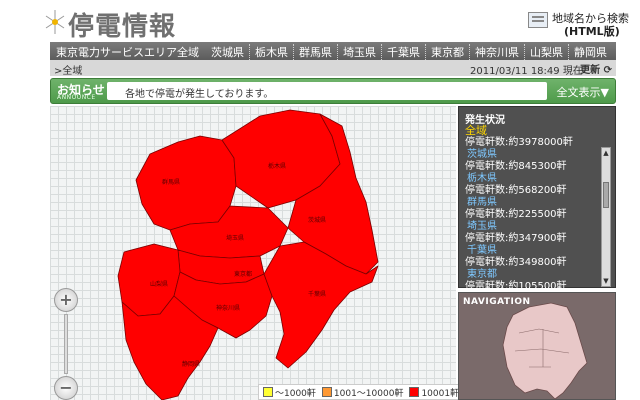 Image resolution: width=640 pixels, height=400 pixels. Describe the element at coordinates (243, 274) in the screenshot. I see `map-label-tokyo: 東京都` at that location.